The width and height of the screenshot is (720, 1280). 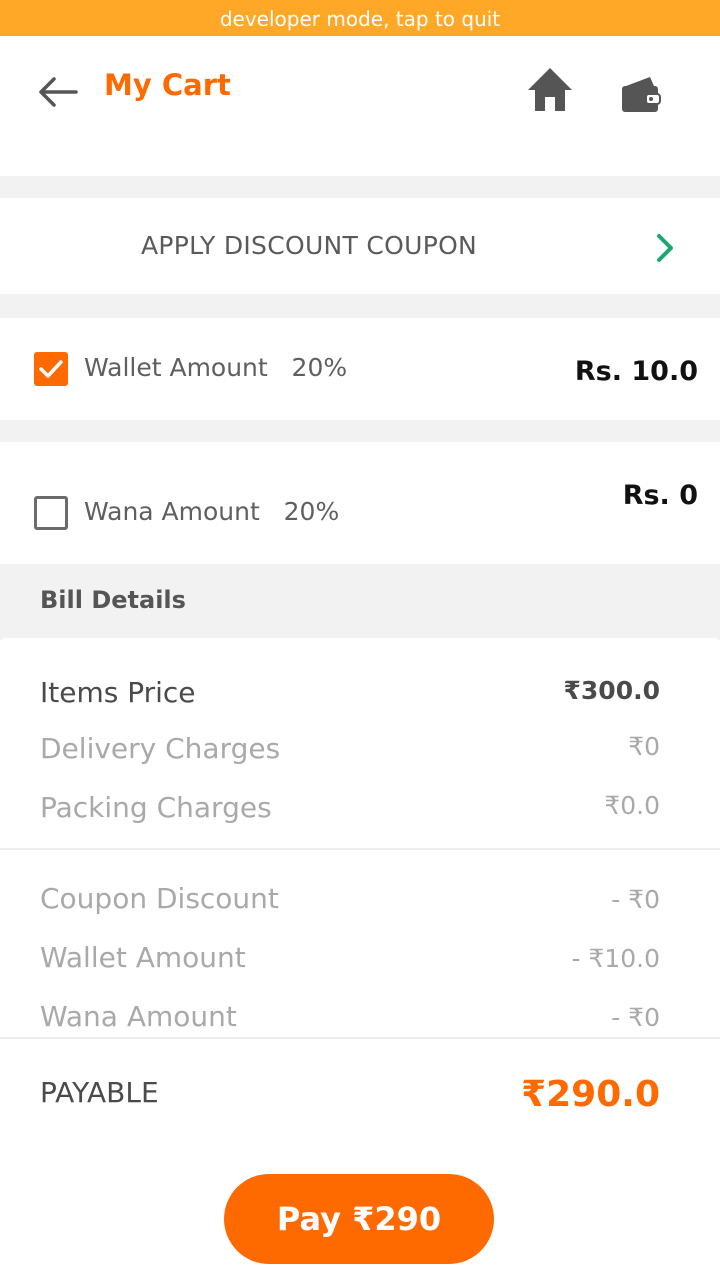 I want to click on bill-label-packing-charges: Packing Charges, so click(x=156, y=807).